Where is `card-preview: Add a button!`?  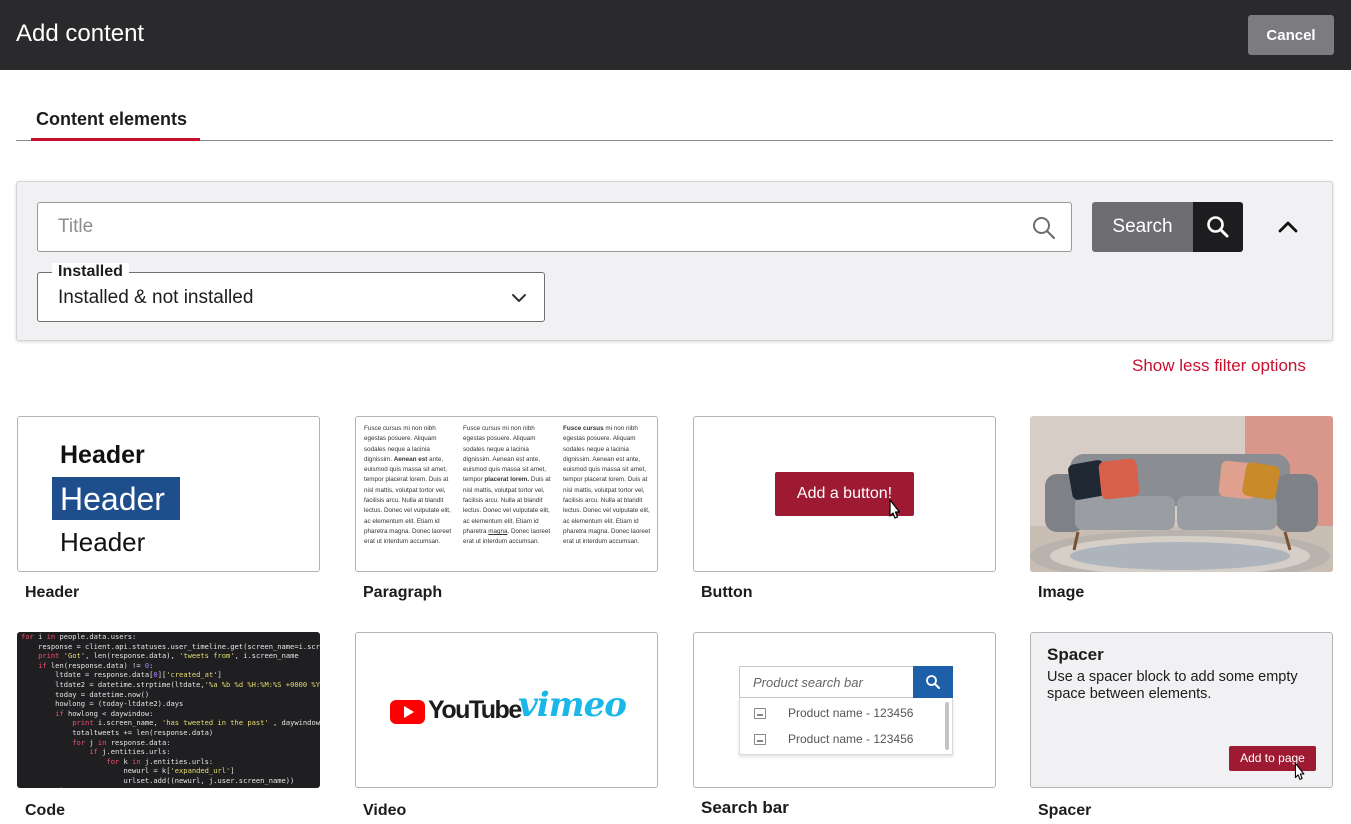
card-preview: Add a button! is located at coordinates (844, 494).